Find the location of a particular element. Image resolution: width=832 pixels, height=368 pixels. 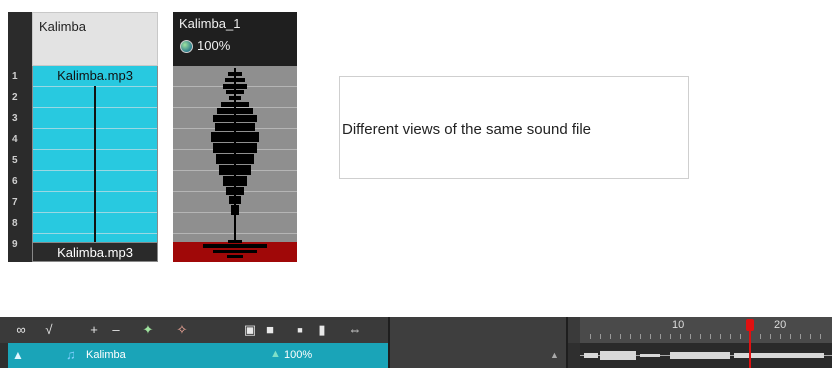

xsheet-sound-column: Kalimba.mp3 Kalimba.mp3 is located at coordinates (95, 164).